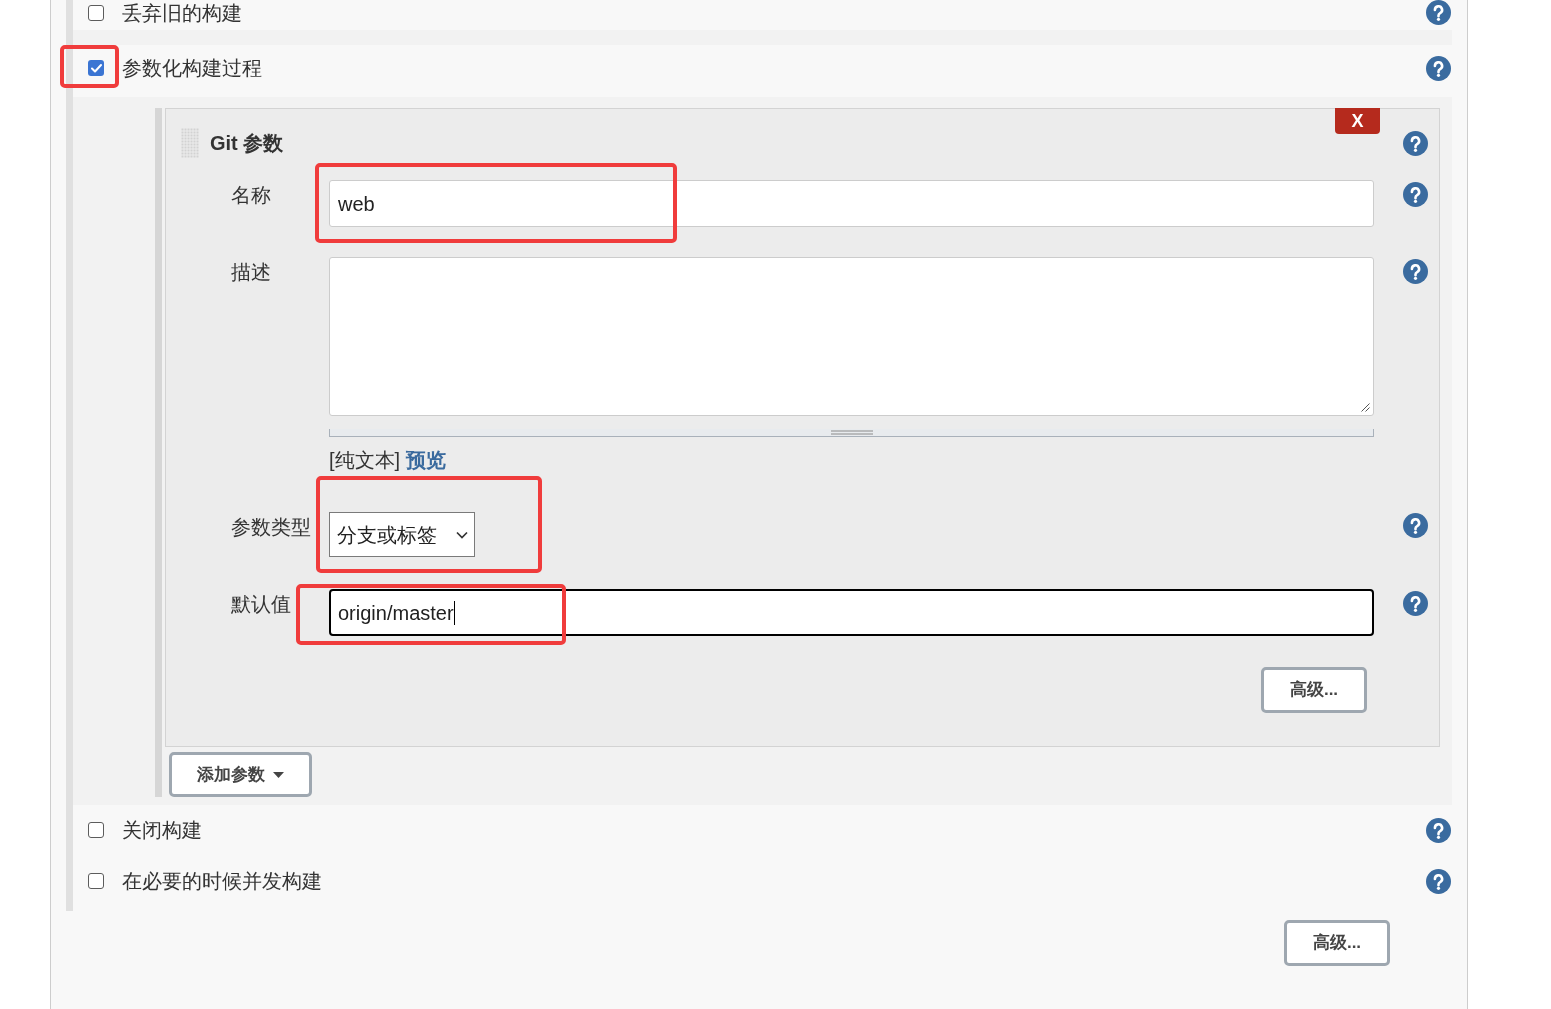 This screenshot has height=1009, width=1551. I want to click on input-field: origin/master, so click(851, 612).